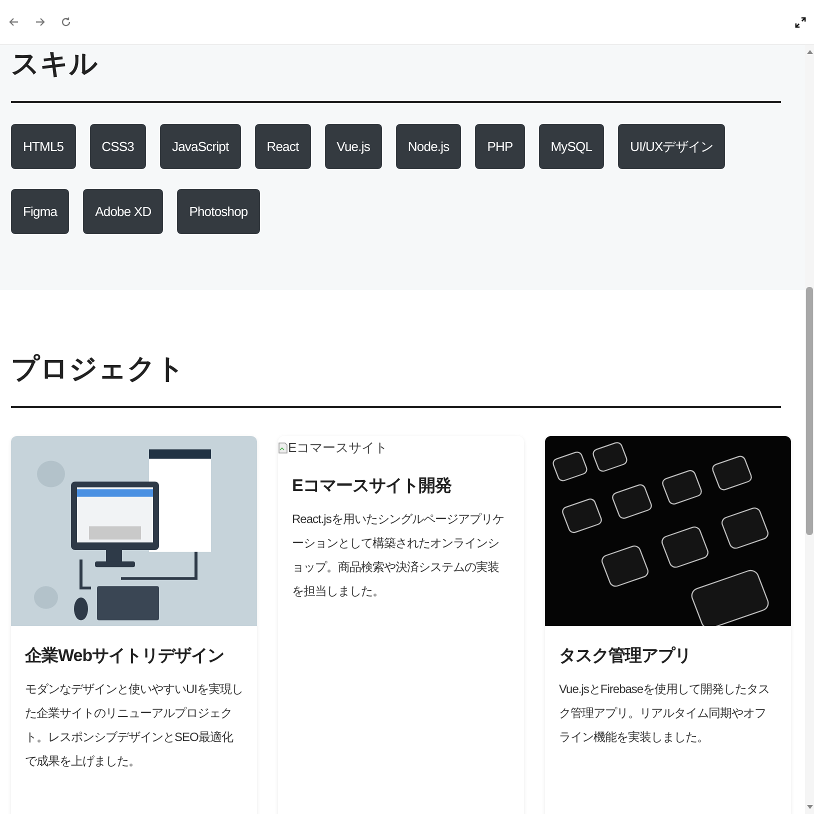  I want to click on skill-tag: MySQL, so click(571, 146).